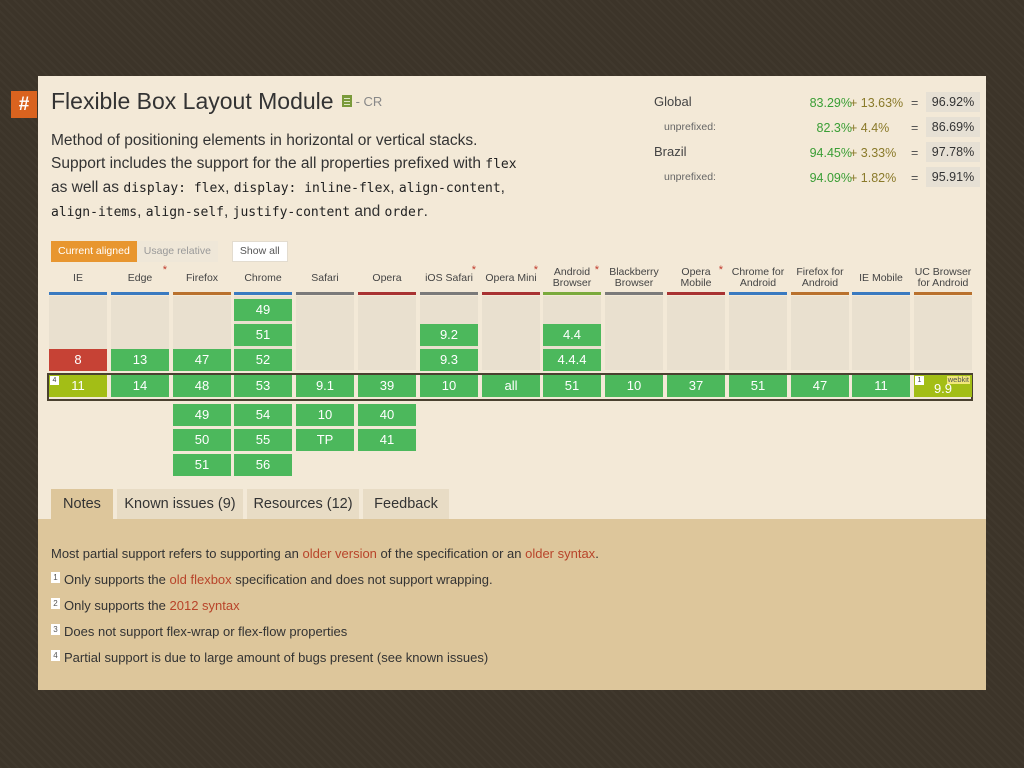 This screenshot has width=1024, height=768. I want to click on version-label: 4.4.4, so click(572, 359).